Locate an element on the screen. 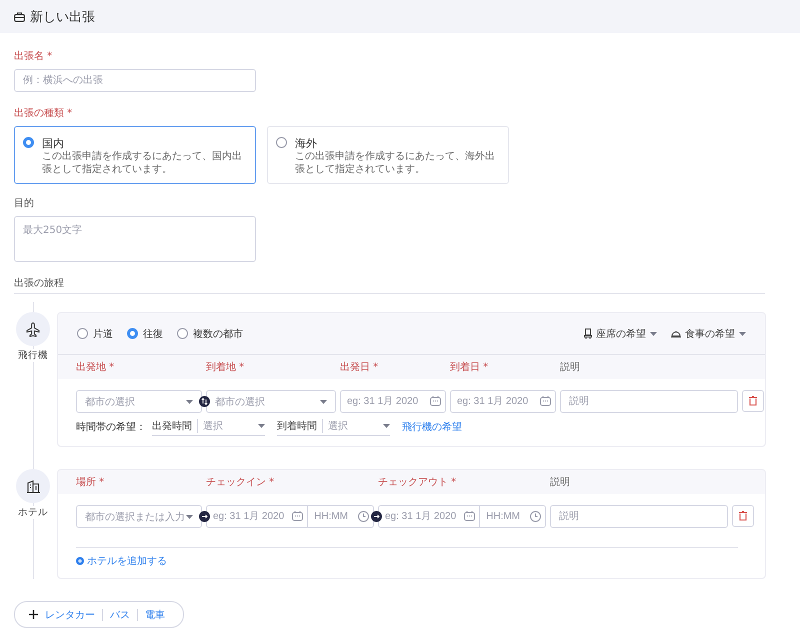 The height and width of the screenshot is (628, 800). cloche-icon is located at coordinates (676, 334).